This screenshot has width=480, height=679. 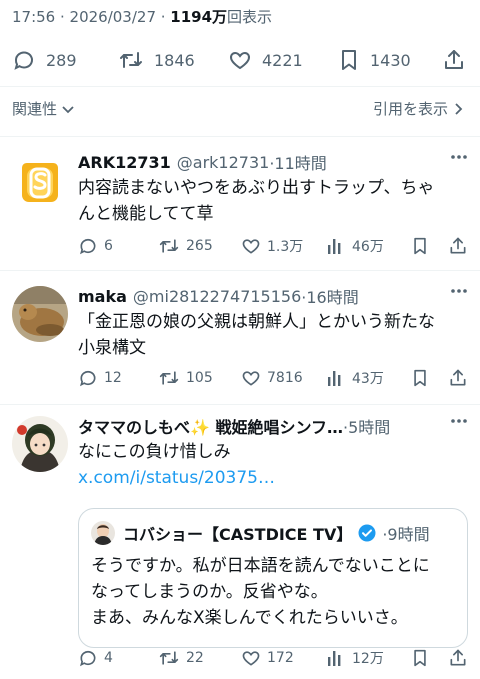 What do you see at coordinates (100, 378) in the screenshot?
I see `reply-button: 12` at bounding box center [100, 378].